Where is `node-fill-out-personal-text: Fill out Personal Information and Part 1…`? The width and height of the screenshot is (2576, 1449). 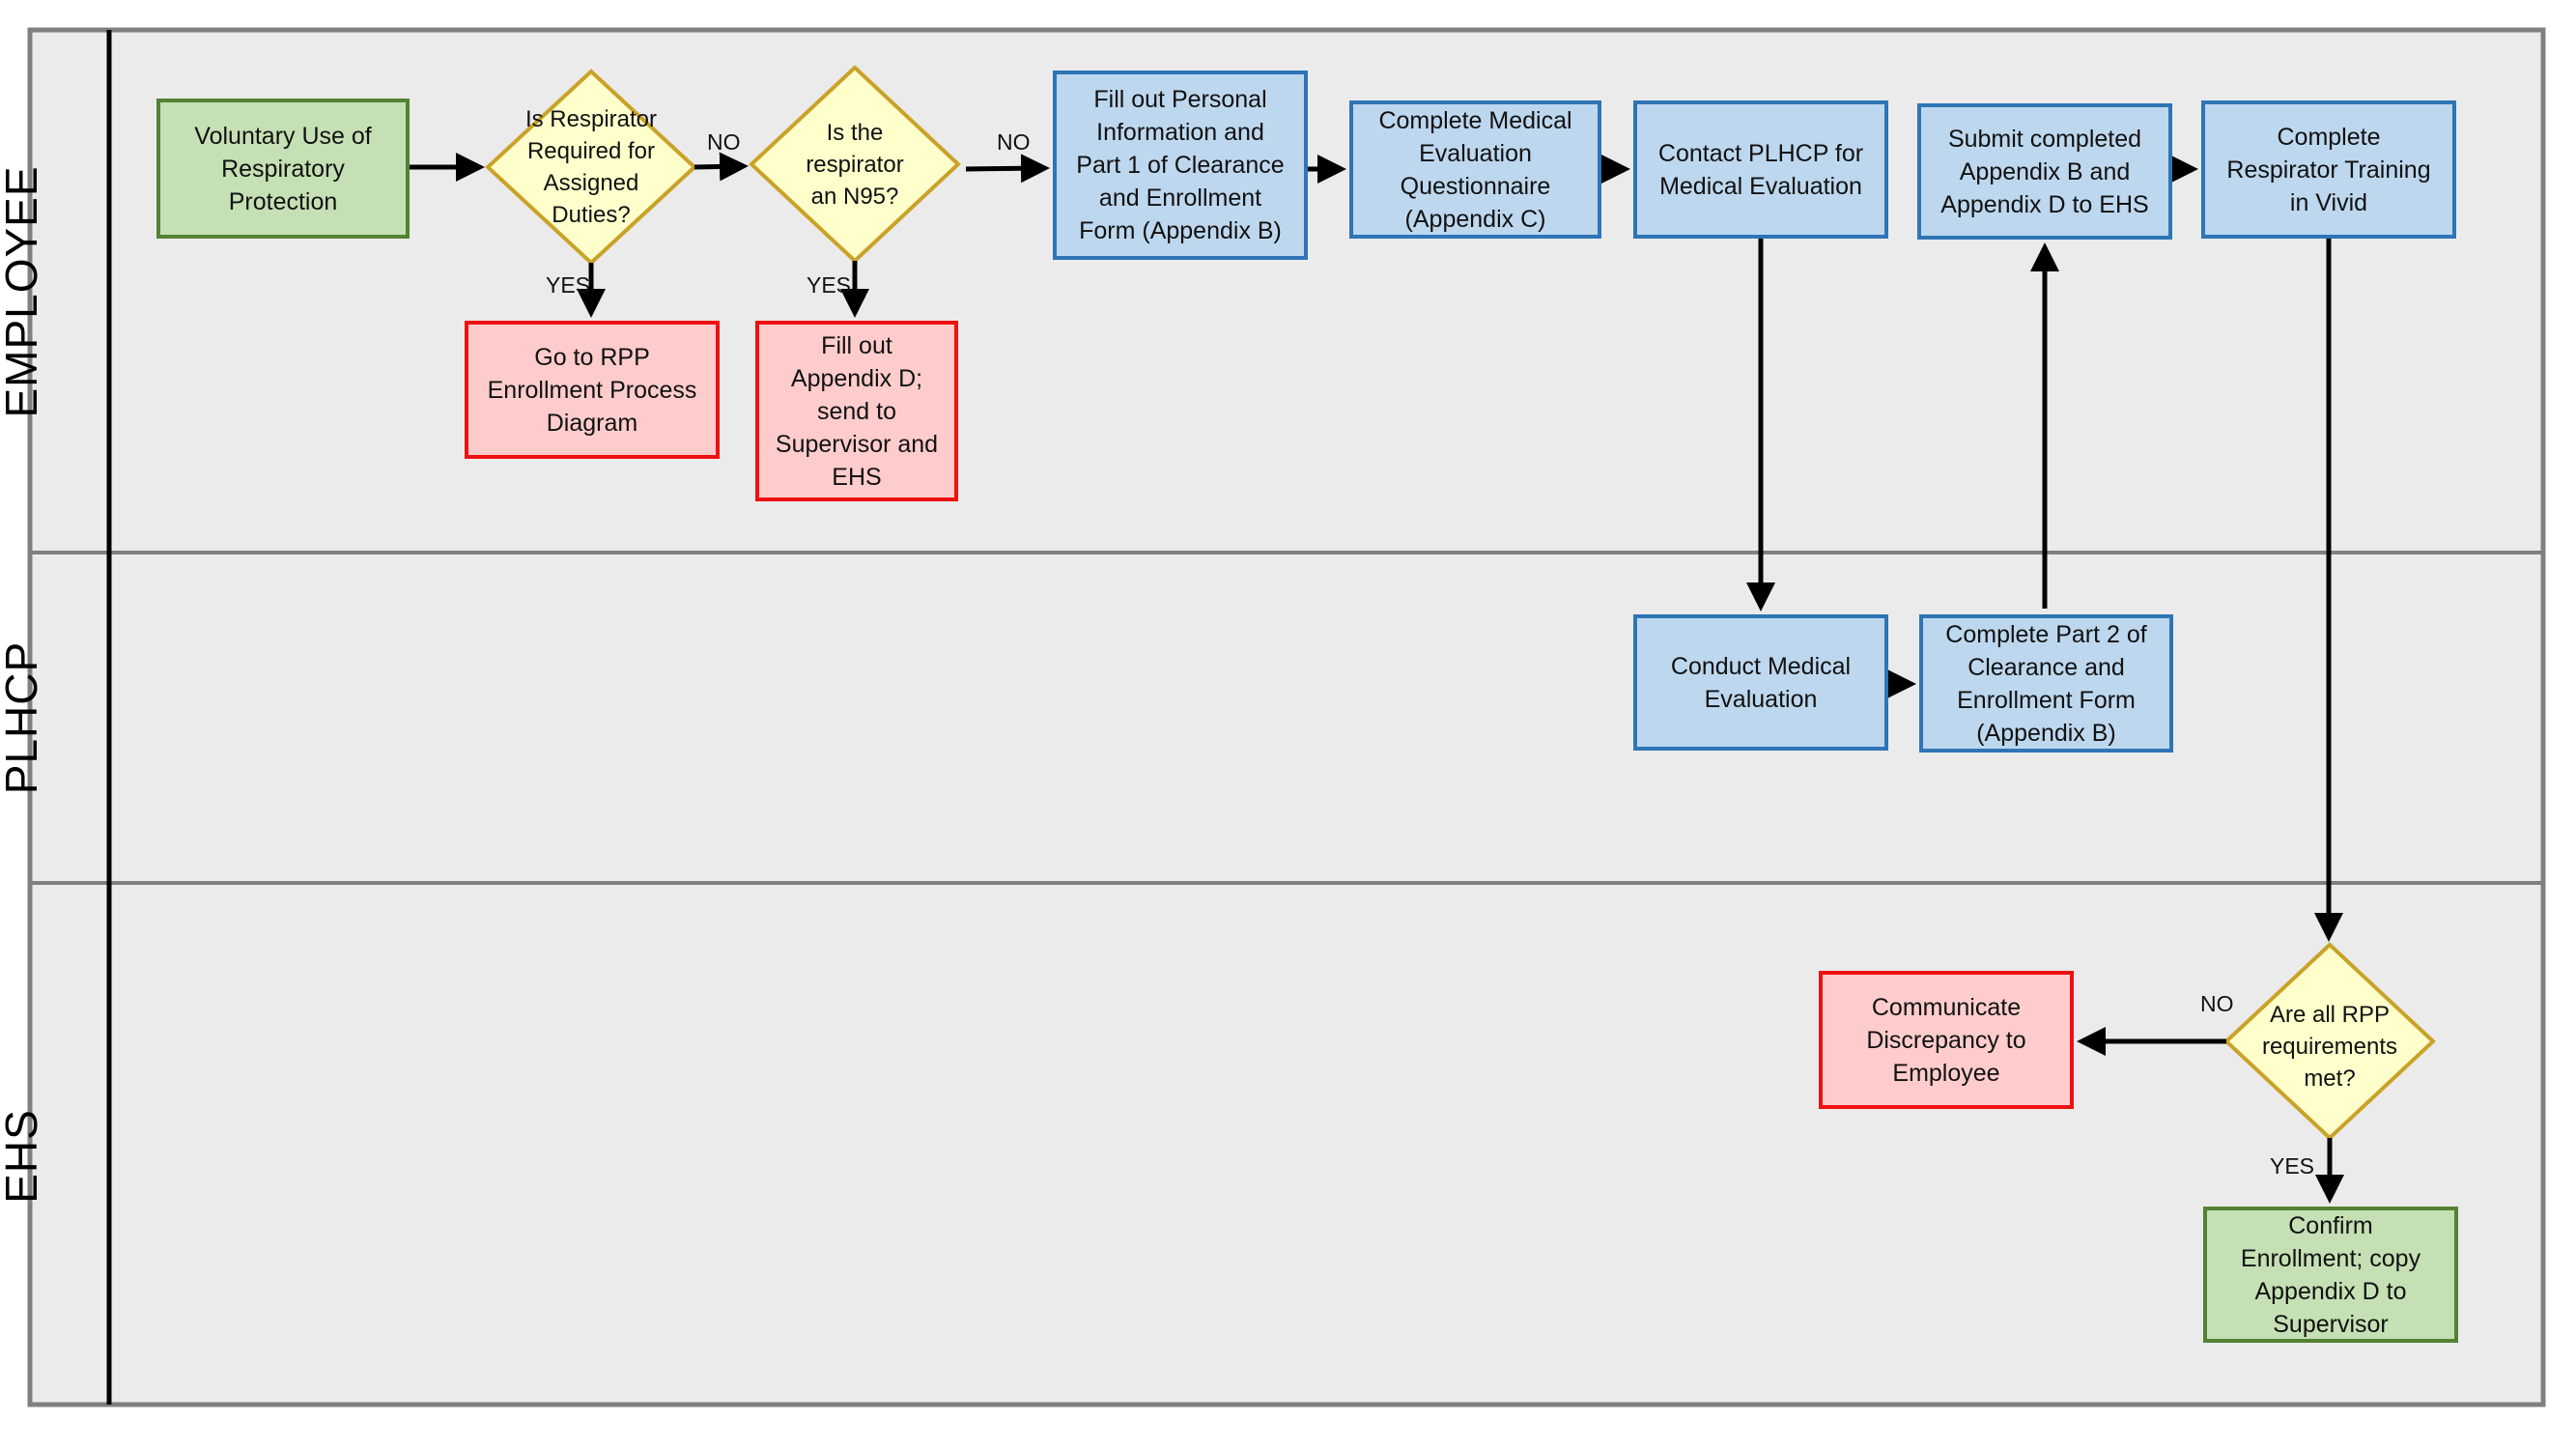
node-fill-out-personal-text: Fill out Personal Information and Part 1… is located at coordinates (1180, 165).